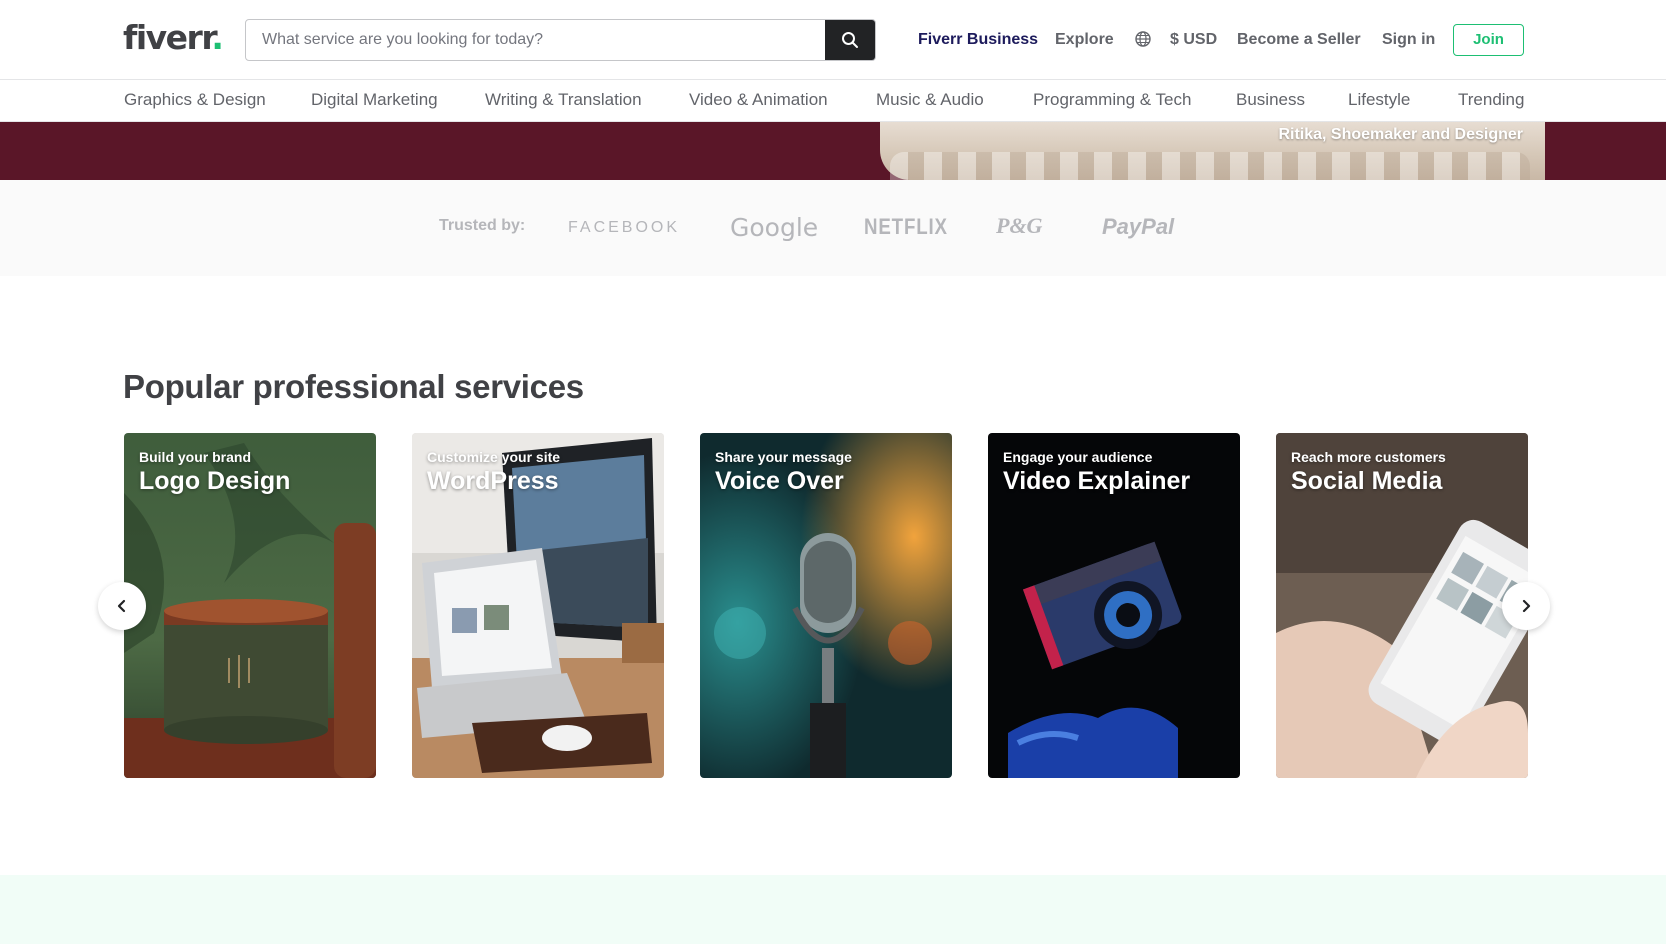 This screenshot has height=944, width=1666. Describe the element at coordinates (195, 457) in the screenshot. I see `card-subtitle: Build your brand` at that location.